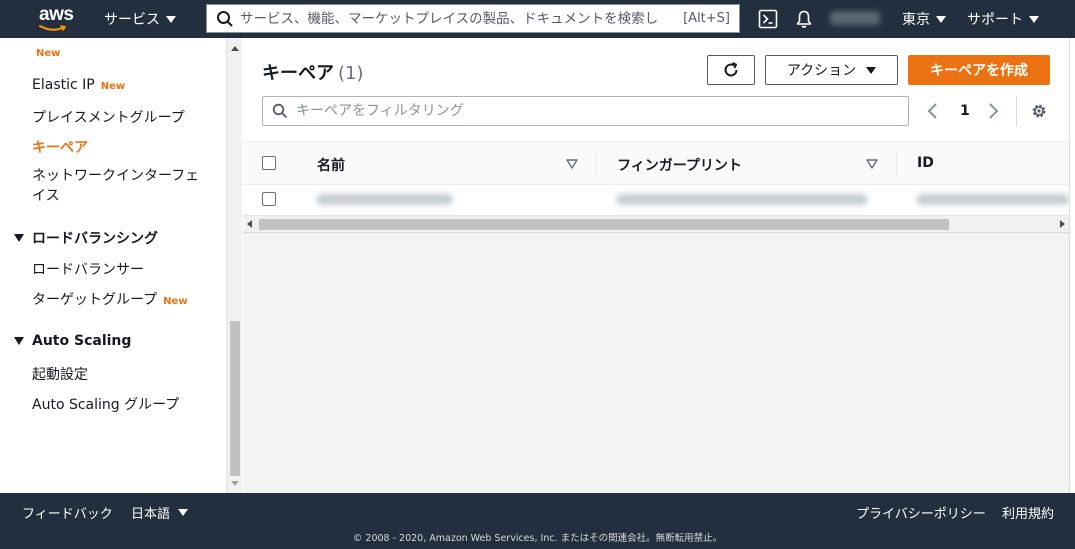  Describe the element at coordinates (462, 18) in the screenshot. I see `global-search-input` at that location.